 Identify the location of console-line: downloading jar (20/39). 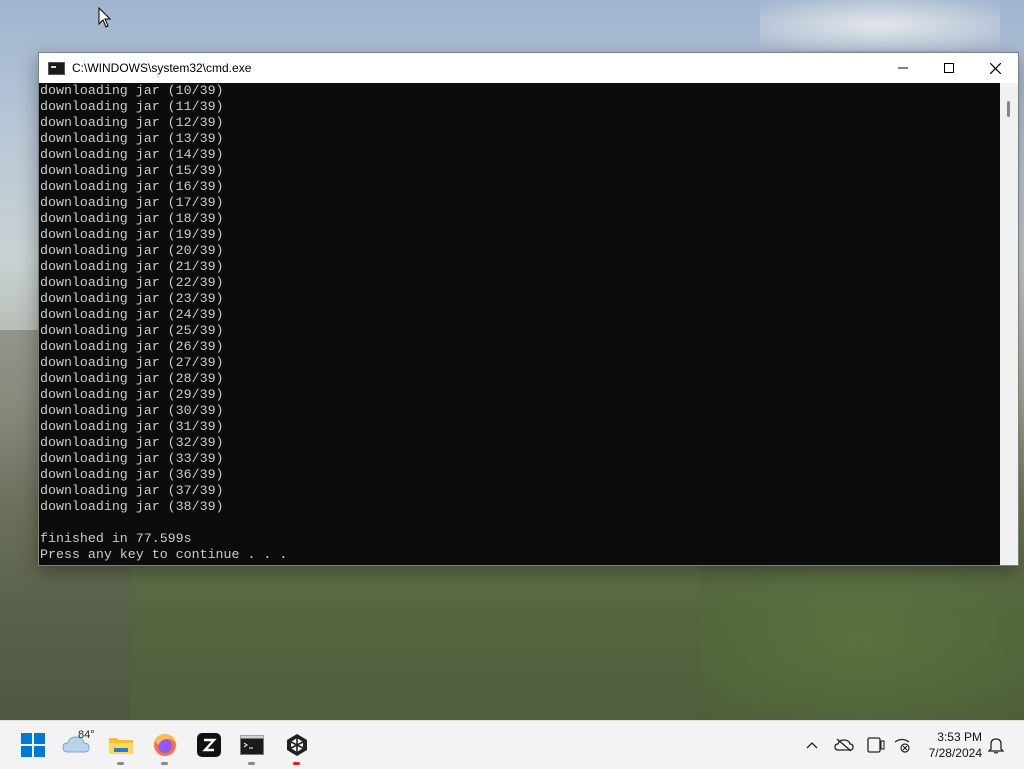
(132, 250).